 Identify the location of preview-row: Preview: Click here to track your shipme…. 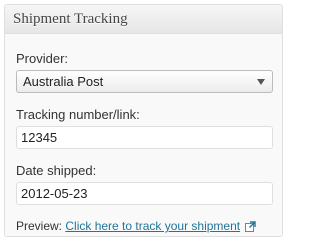
(145, 227).